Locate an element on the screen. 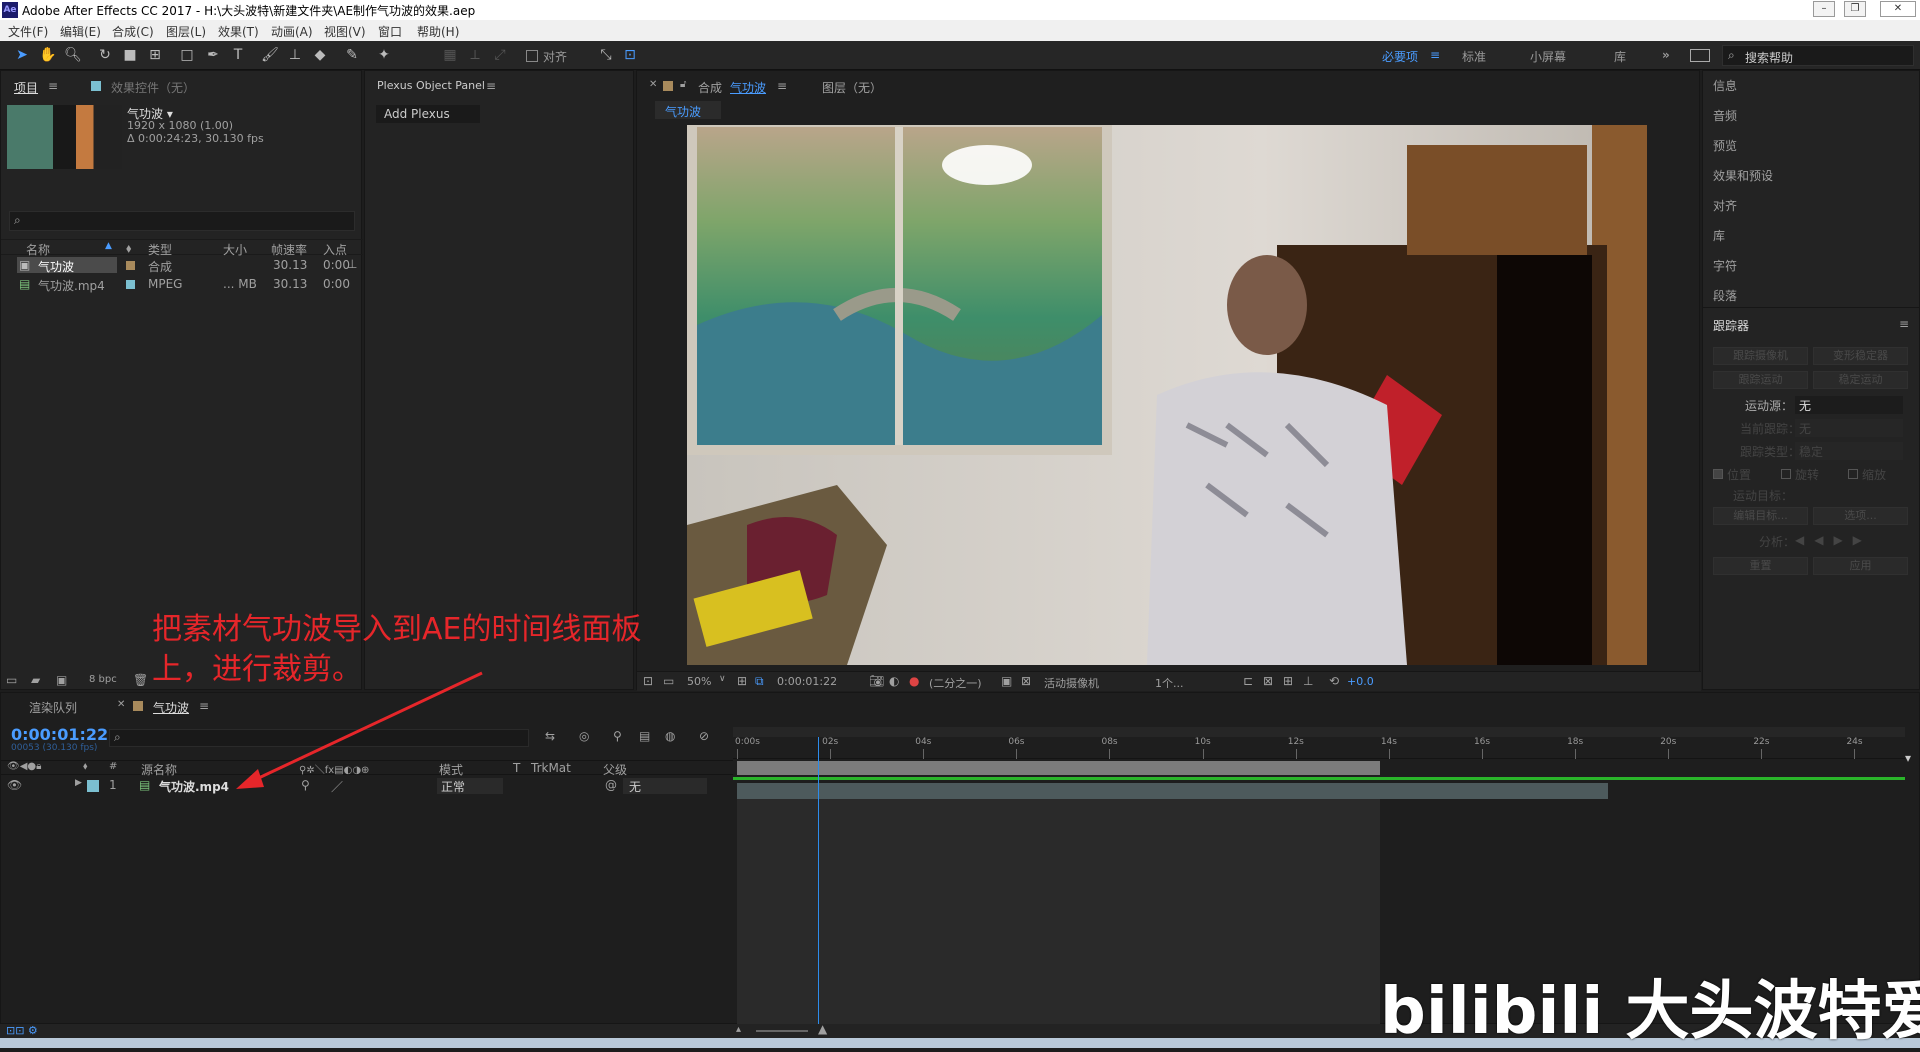  tab-render-queue: 渲染队列 is located at coordinates (53, 707).